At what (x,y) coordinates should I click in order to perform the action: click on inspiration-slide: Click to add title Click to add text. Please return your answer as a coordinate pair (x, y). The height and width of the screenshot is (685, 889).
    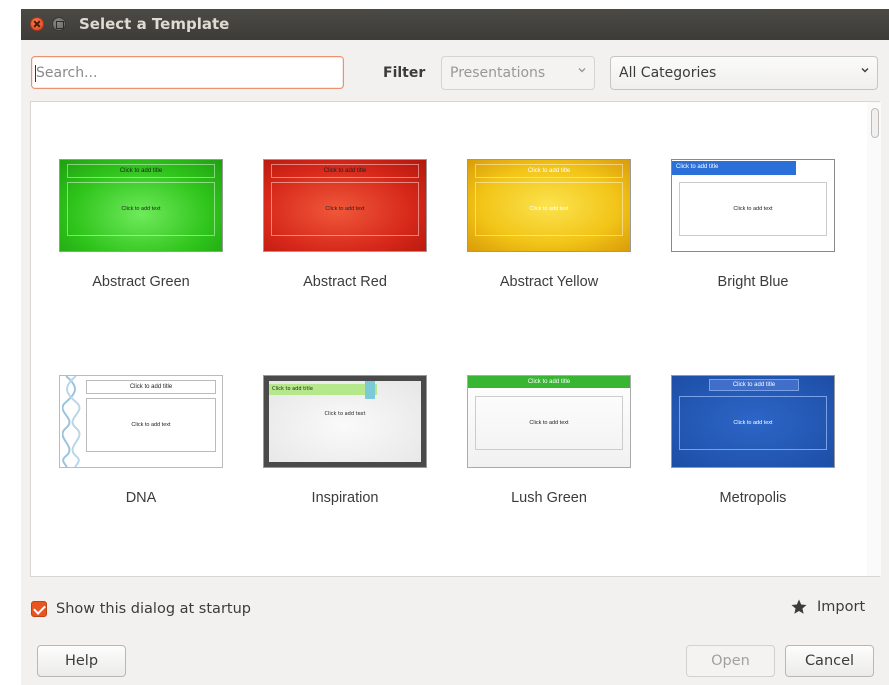
    Looking at the image, I should click on (345, 421).